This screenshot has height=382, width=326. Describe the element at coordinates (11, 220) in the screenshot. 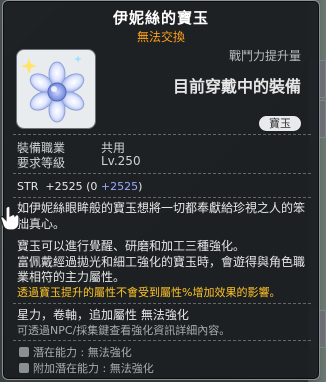

I see `hand-pointer-icon` at that location.